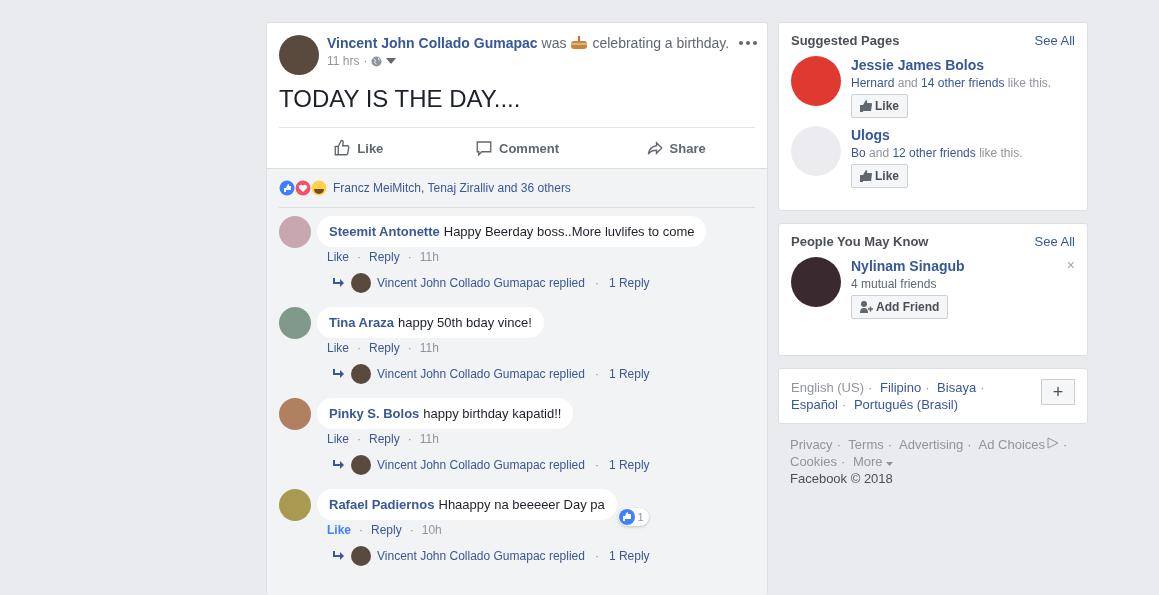 The height and width of the screenshot is (595, 1159). Describe the element at coordinates (362, 322) in the screenshot. I see `commenter-name: Tina Araza` at that location.